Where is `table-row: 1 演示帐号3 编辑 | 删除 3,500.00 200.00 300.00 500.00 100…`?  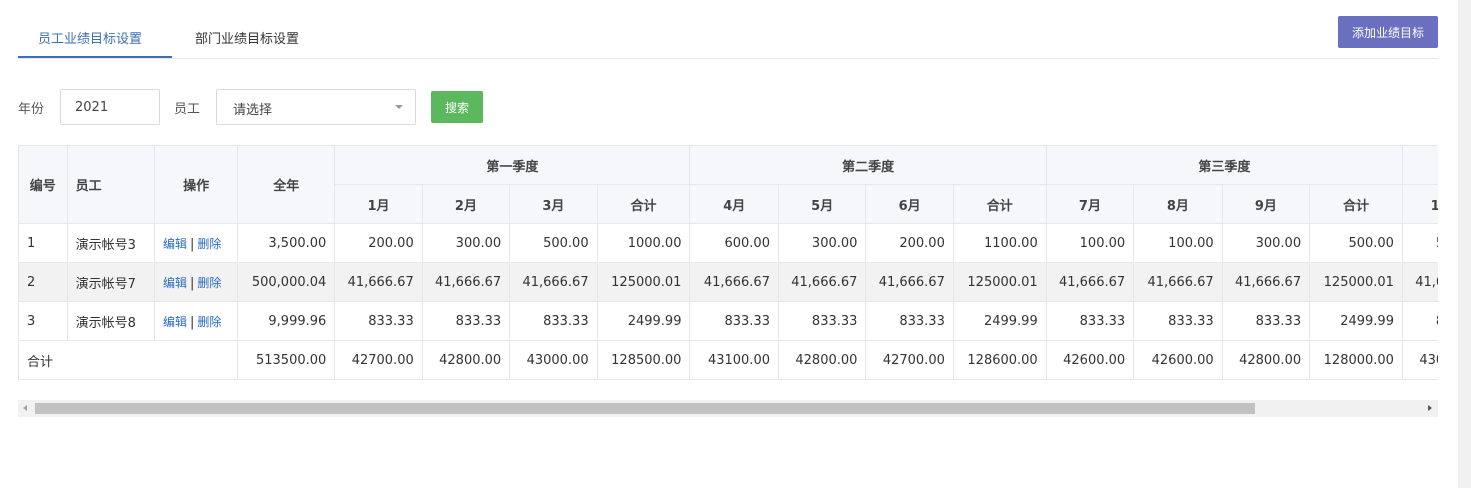
table-row: 1 演示帐号3 编辑 | 删除 3,500.00 200.00 300.00 500.00 100… is located at coordinates (728, 243).